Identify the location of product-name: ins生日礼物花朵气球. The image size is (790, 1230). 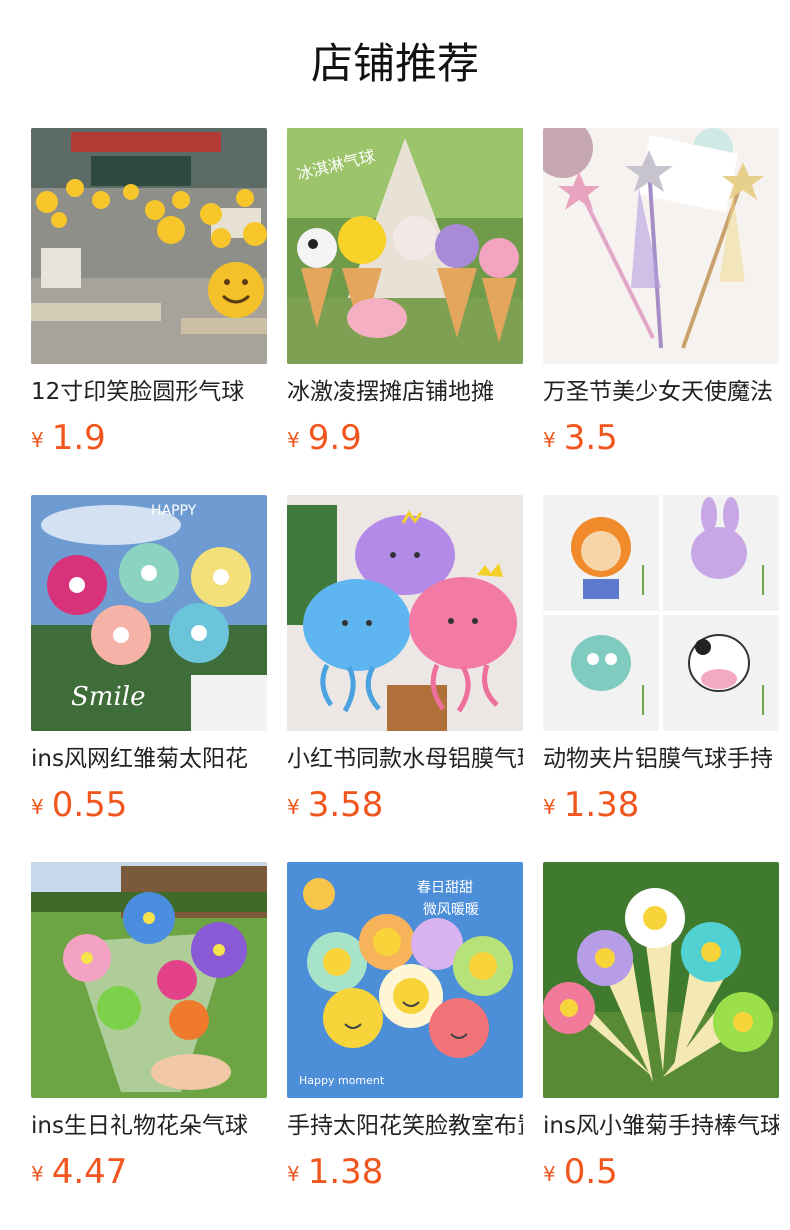
(139, 1126).